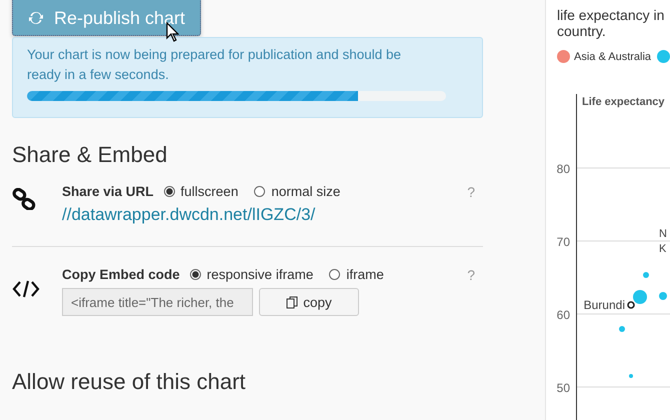 This screenshot has width=670, height=420. I want to click on link-icon, so click(24, 199).